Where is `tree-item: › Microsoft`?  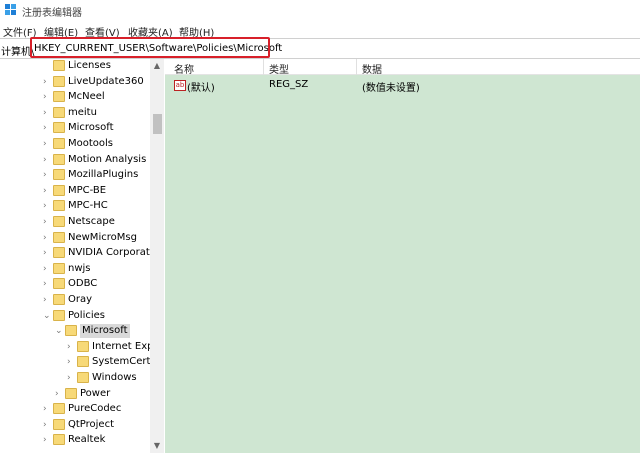 tree-item: › Microsoft is located at coordinates (75, 128).